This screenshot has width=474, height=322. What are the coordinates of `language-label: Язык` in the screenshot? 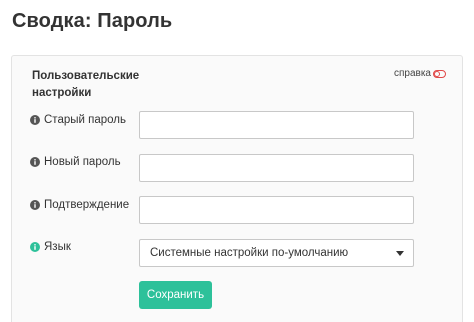 It's located at (50, 247).